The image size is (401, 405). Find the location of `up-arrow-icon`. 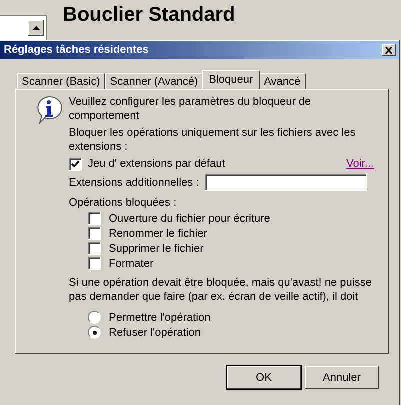

up-arrow-icon is located at coordinates (36, 28).